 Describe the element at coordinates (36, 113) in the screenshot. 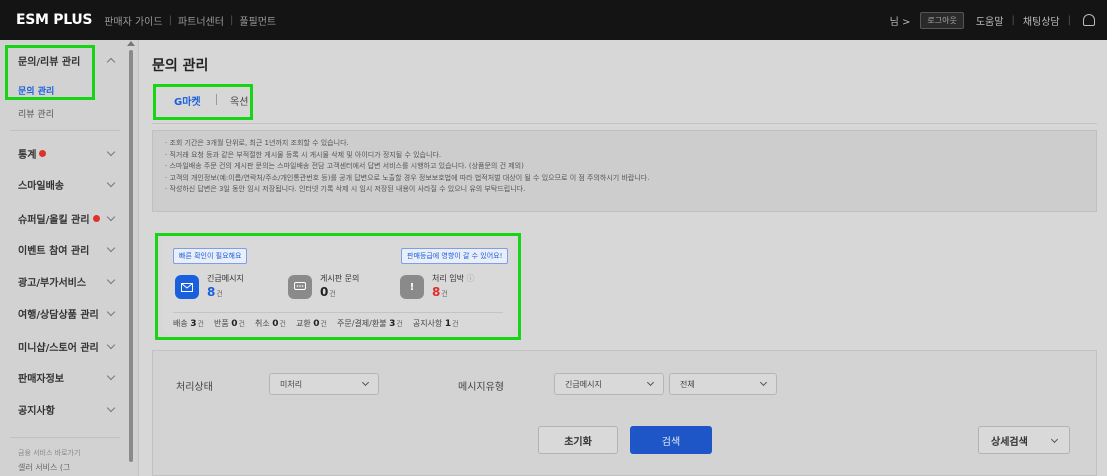

I see `sidebar-item-review: 리뷰 관리` at that location.